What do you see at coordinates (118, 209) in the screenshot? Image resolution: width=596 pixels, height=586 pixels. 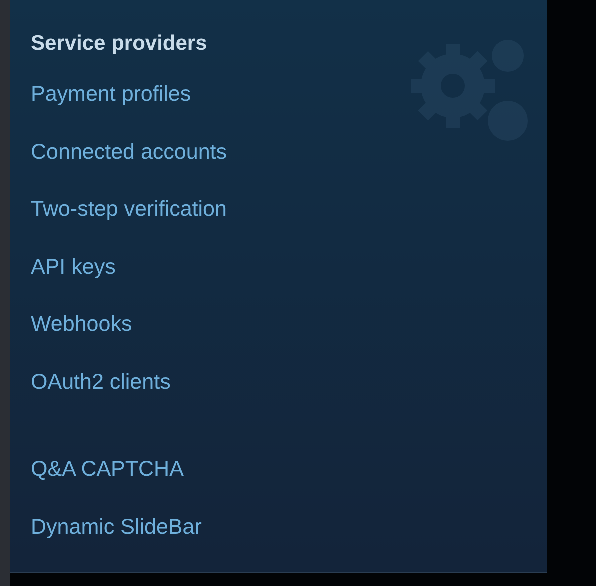 I see `menu-link: Two-step verification` at bounding box center [118, 209].